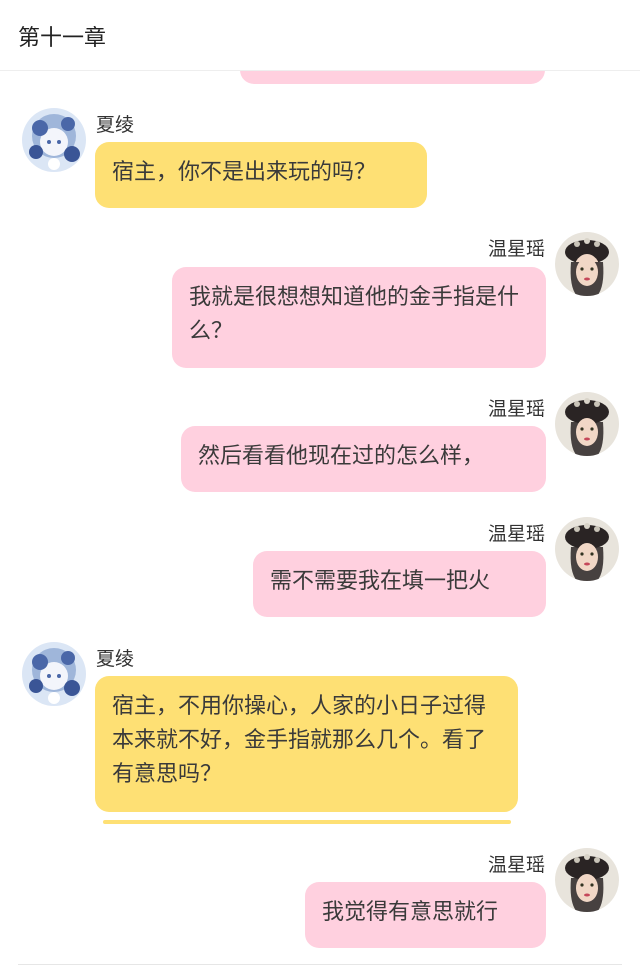  I want to click on message-item: 温星瑶 我觉得有意思就行, so click(320, 900).